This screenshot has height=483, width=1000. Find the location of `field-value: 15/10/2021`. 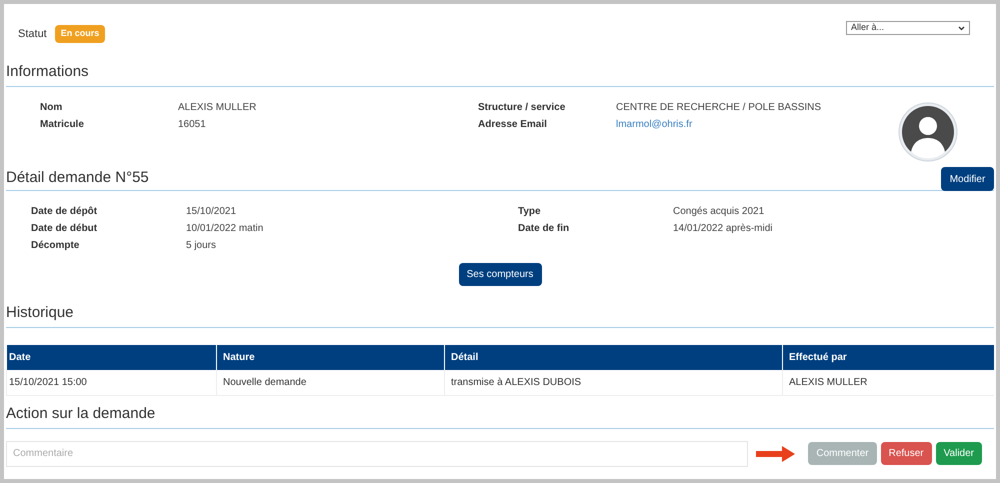

field-value: 15/10/2021 is located at coordinates (211, 212).